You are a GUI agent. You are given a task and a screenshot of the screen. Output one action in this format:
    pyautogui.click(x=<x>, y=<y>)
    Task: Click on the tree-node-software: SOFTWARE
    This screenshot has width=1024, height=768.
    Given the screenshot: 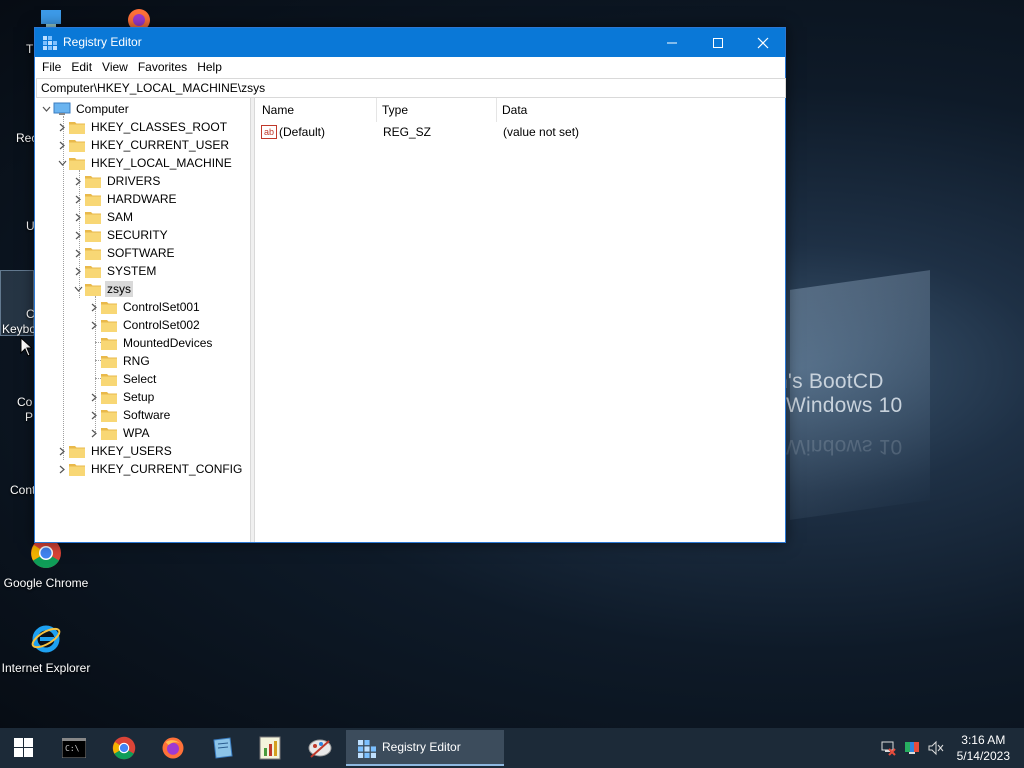 What is the action you would take?
    pyautogui.click(x=124, y=253)
    